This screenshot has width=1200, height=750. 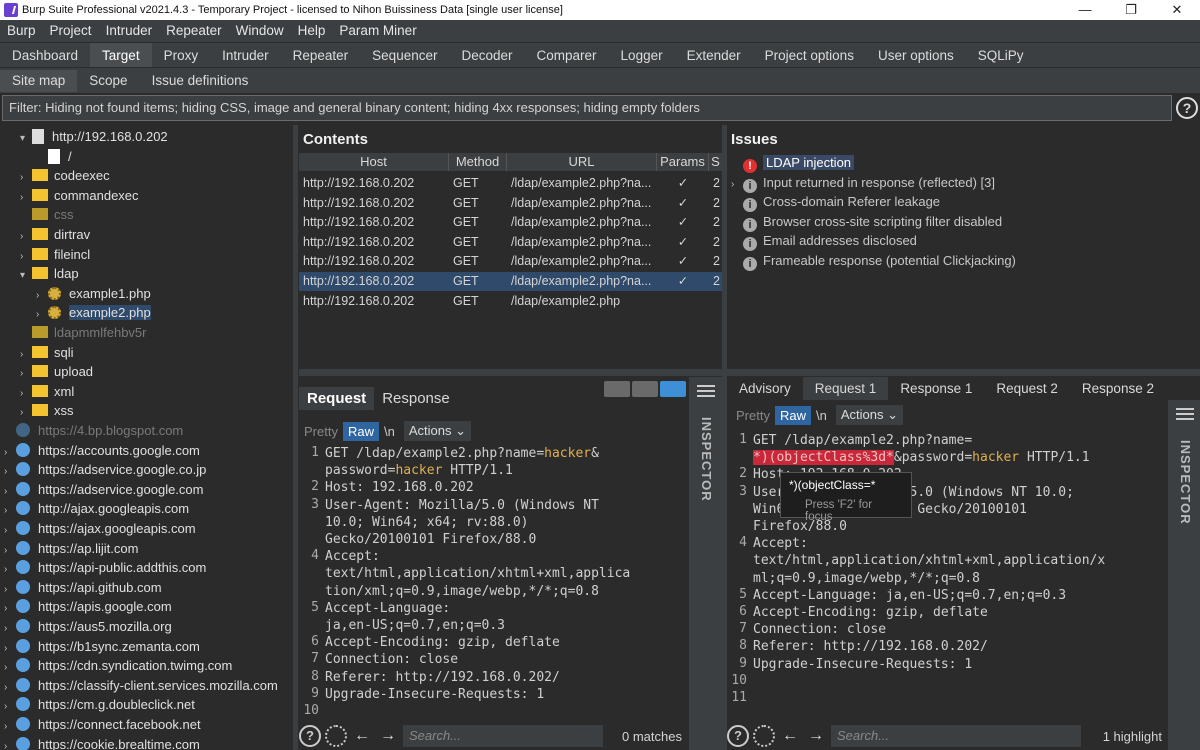 What do you see at coordinates (749, 372) in the screenshot?
I see `horizontal-splitter` at bounding box center [749, 372].